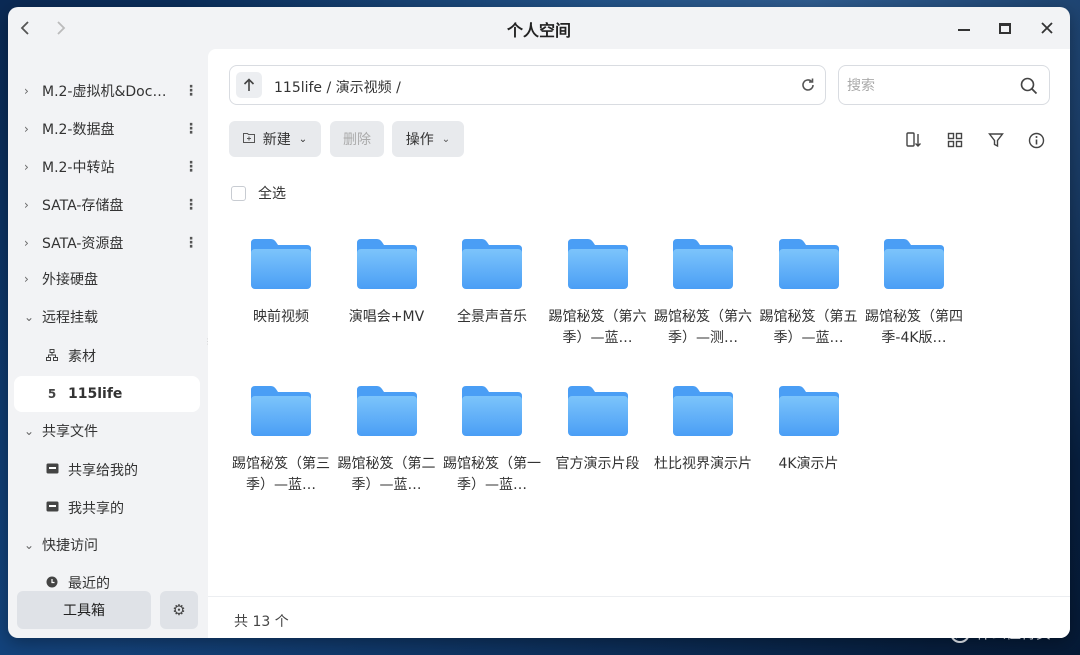 The height and width of the screenshot is (655, 1080). What do you see at coordinates (52, 508) in the screenshot?
I see `share-out-icon` at bounding box center [52, 508].